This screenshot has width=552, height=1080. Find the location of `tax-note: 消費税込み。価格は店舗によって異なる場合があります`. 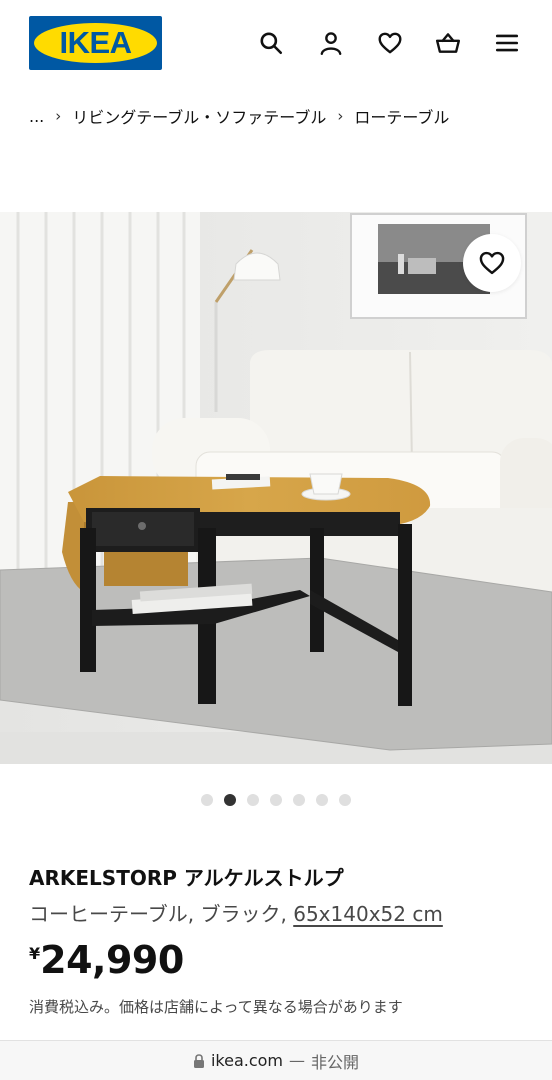

tax-note: 消費税込み。価格は店舗によって異なる場合があります is located at coordinates (216, 1007).